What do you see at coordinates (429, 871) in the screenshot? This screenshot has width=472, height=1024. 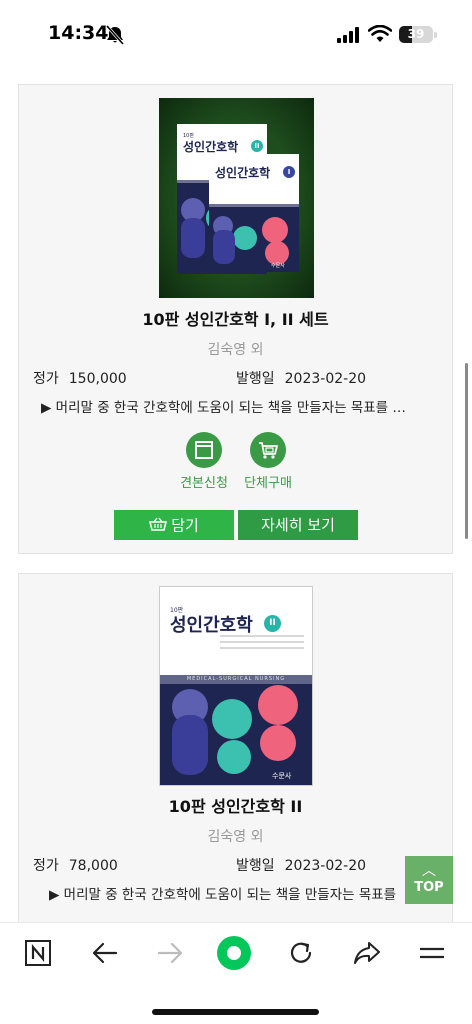 I see `chevron-up-icon: ︿` at bounding box center [429, 871].